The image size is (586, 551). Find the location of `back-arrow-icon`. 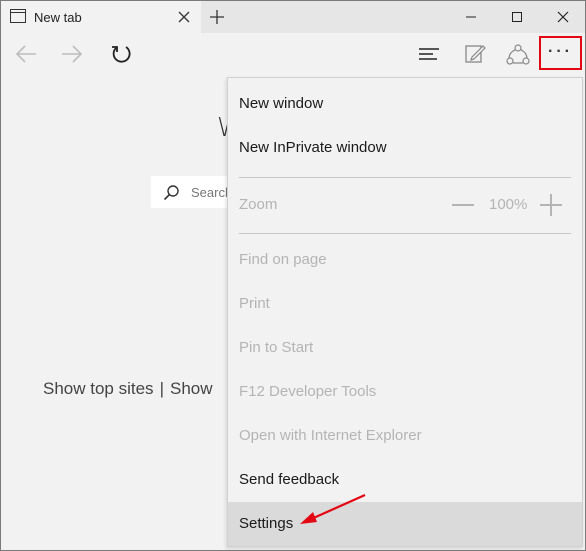

back-arrow-icon is located at coordinates (26, 54).